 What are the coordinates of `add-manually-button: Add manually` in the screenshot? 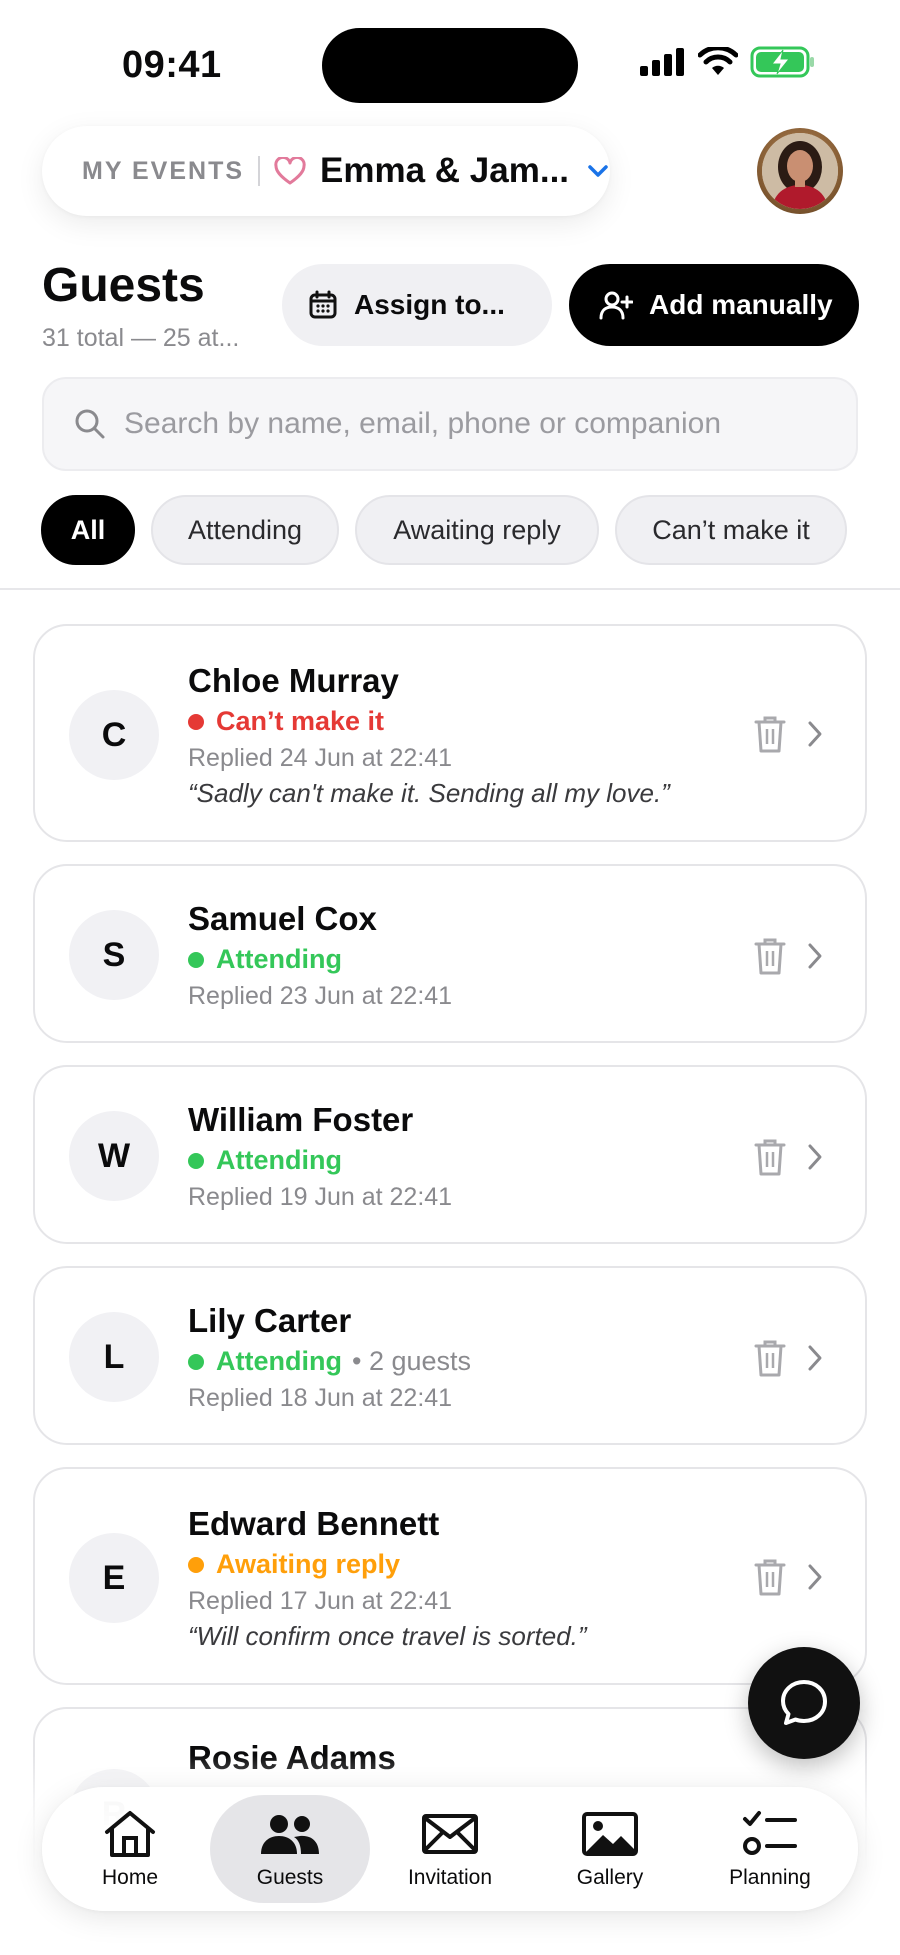 It's located at (714, 305).